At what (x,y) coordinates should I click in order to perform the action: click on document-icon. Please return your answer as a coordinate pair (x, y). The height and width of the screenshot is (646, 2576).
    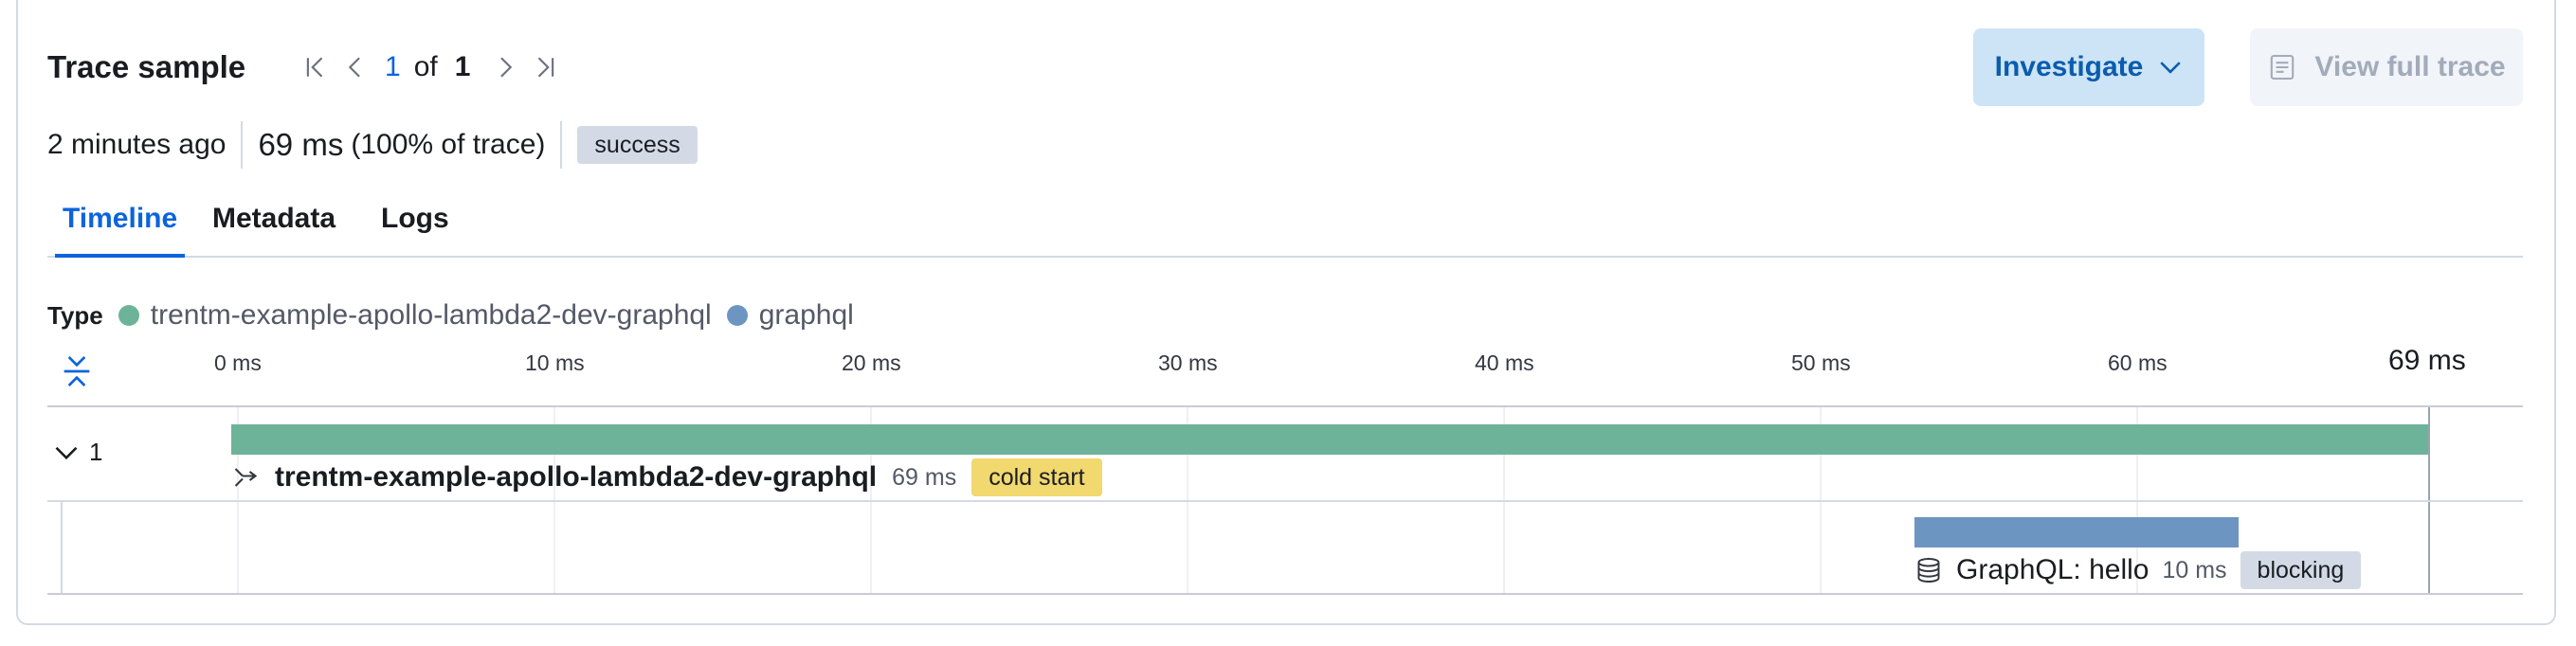
    Looking at the image, I should click on (2283, 67).